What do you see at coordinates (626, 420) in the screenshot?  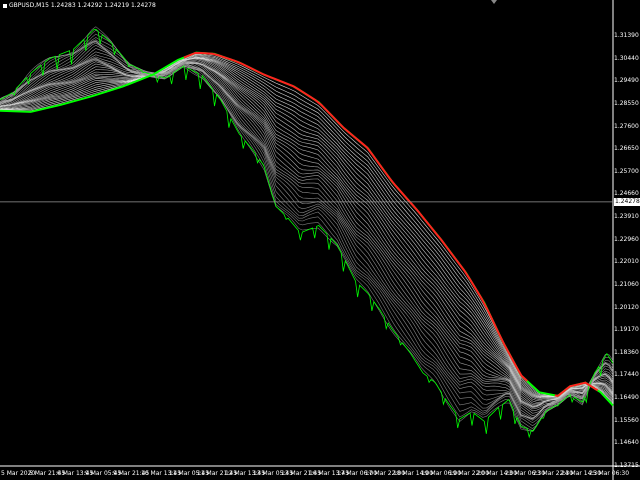 I see `price-tick-label: 1.15560` at bounding box center [626, 420].